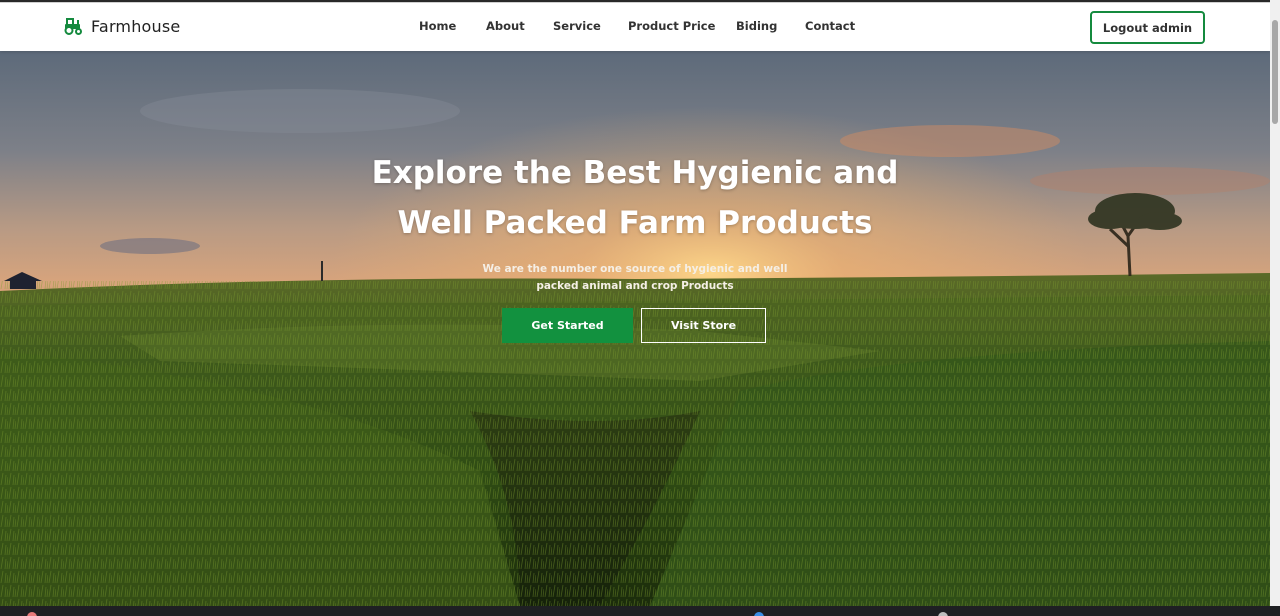  What do you see at coordinates (437, 26) in the screenshot?
I see `nav-link-home: Home` at bounding box center [437, 26].